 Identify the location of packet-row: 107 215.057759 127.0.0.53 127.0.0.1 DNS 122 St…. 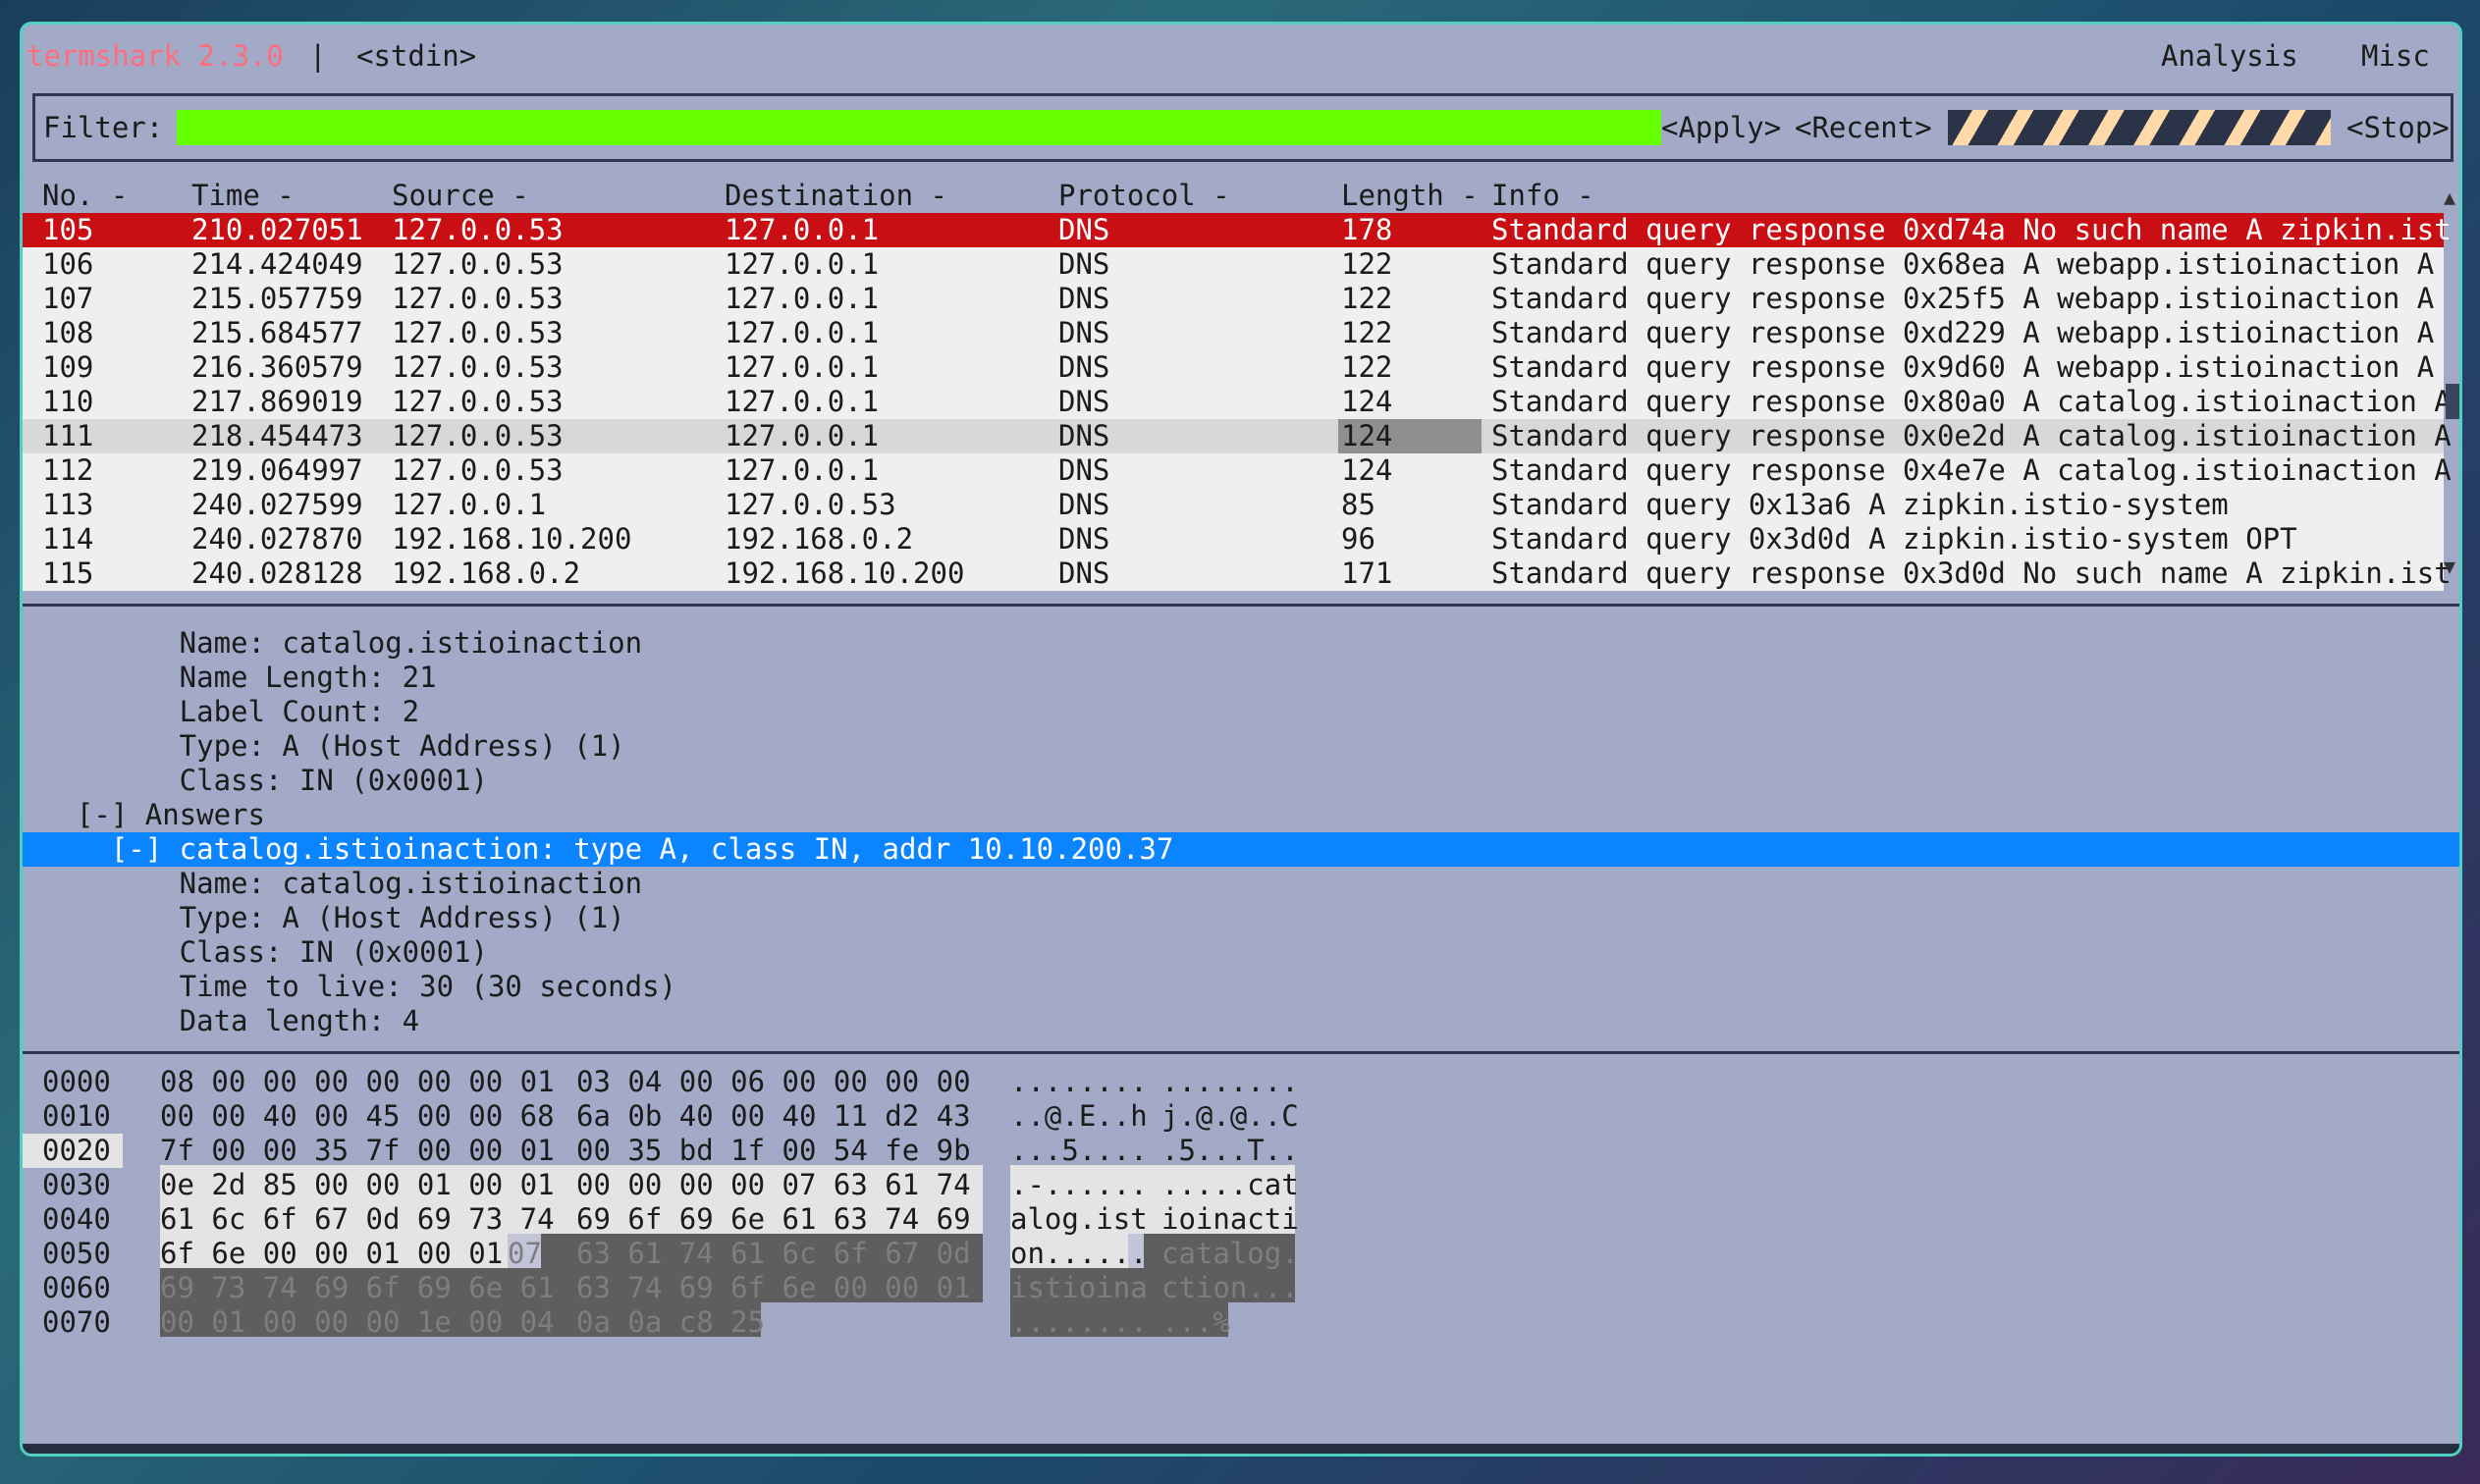
(1233, 299).